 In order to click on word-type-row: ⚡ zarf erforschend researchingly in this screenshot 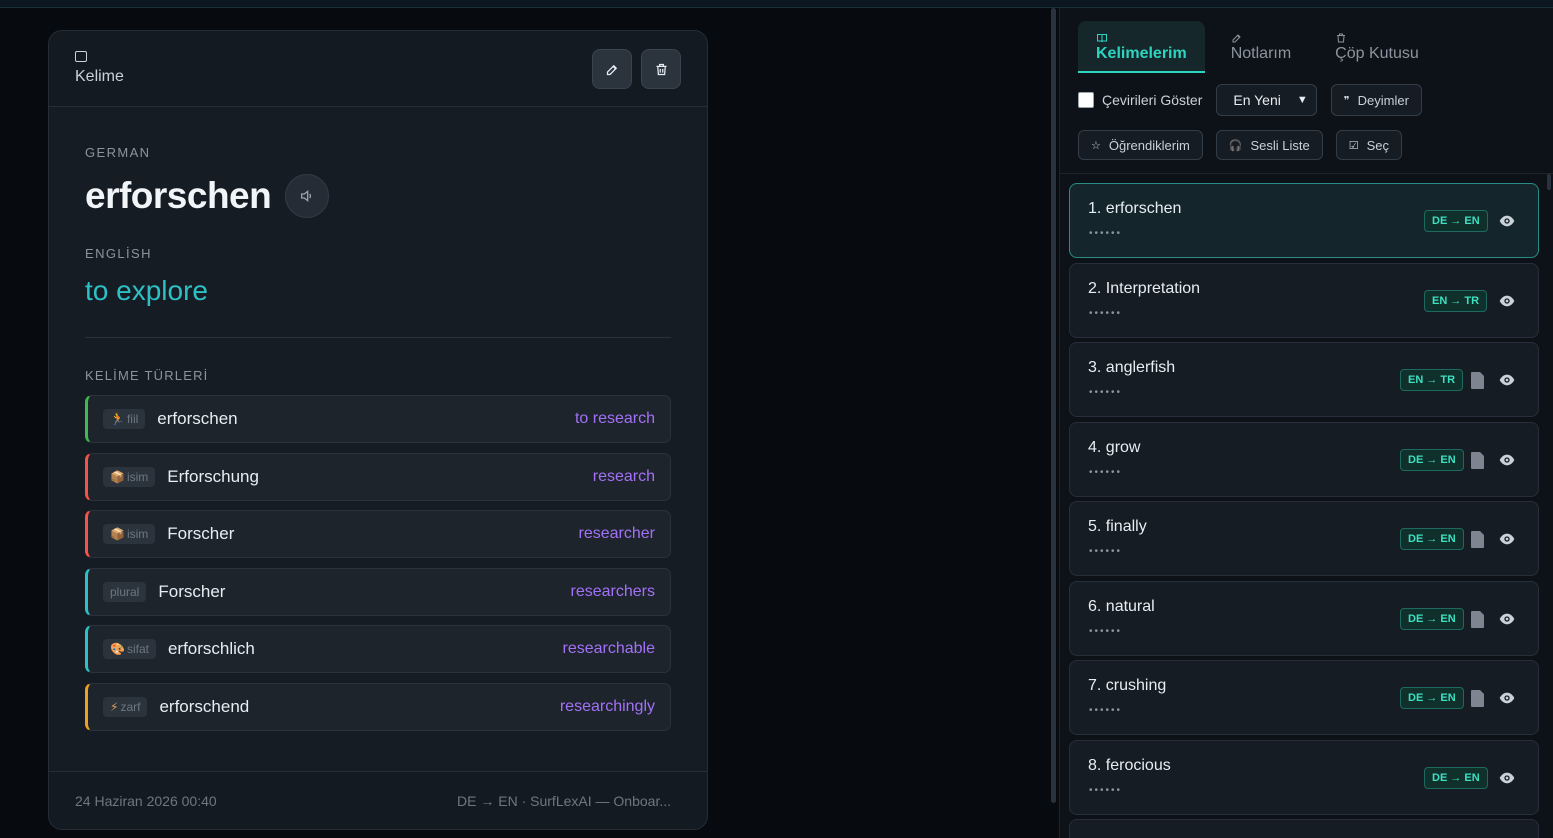, I will do `click(378, 706)`.